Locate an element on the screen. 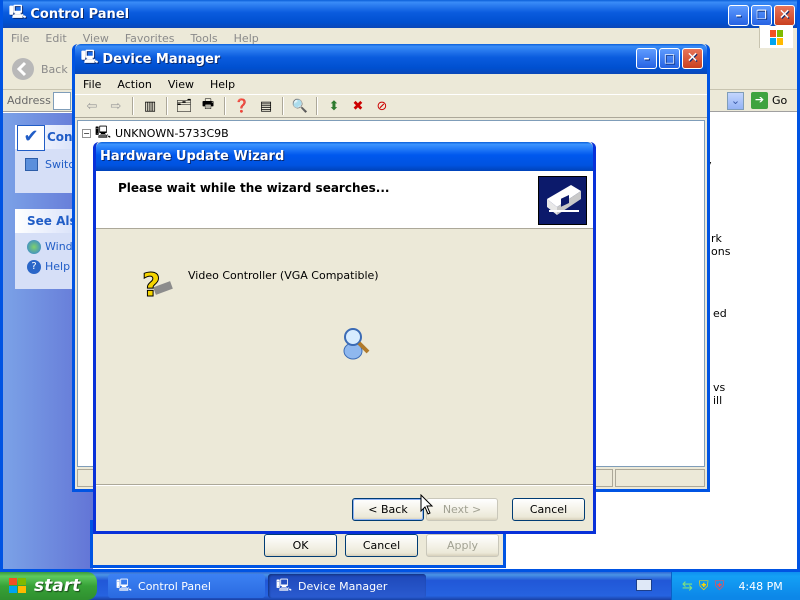  forward-icon: ⇨ is located at coordinates (116, 106).